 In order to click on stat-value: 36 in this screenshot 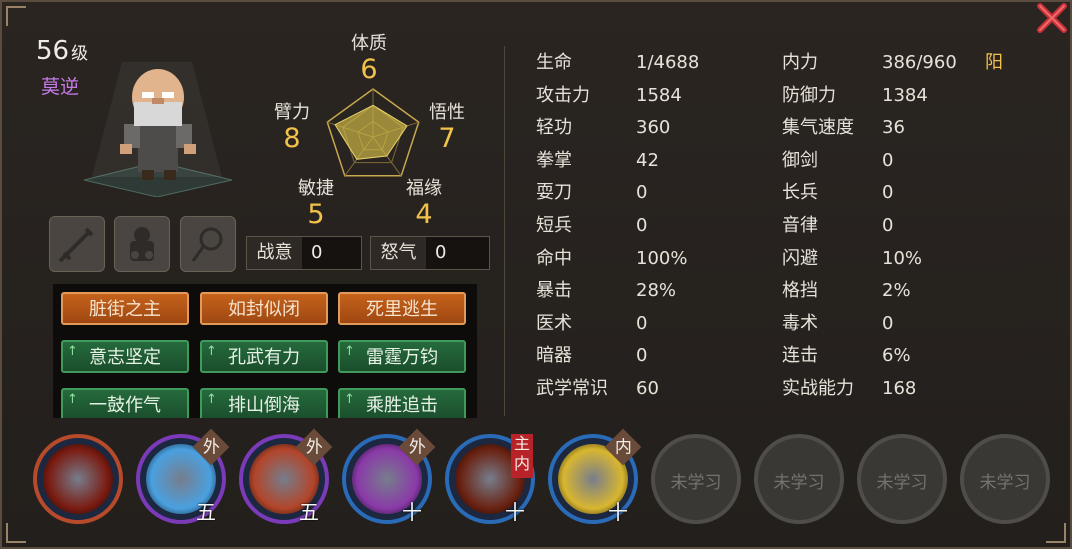, I will do `click(893, 128)`.